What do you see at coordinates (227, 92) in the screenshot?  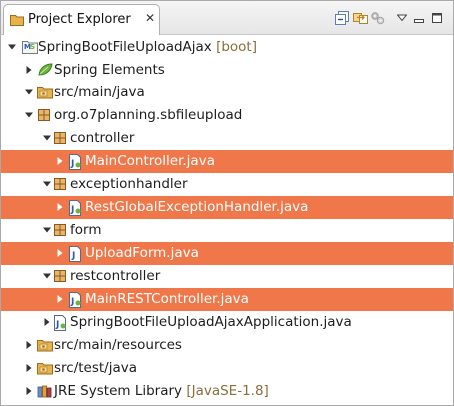 I see `tree-row: src/main/java` at bounding box center [227, 92].